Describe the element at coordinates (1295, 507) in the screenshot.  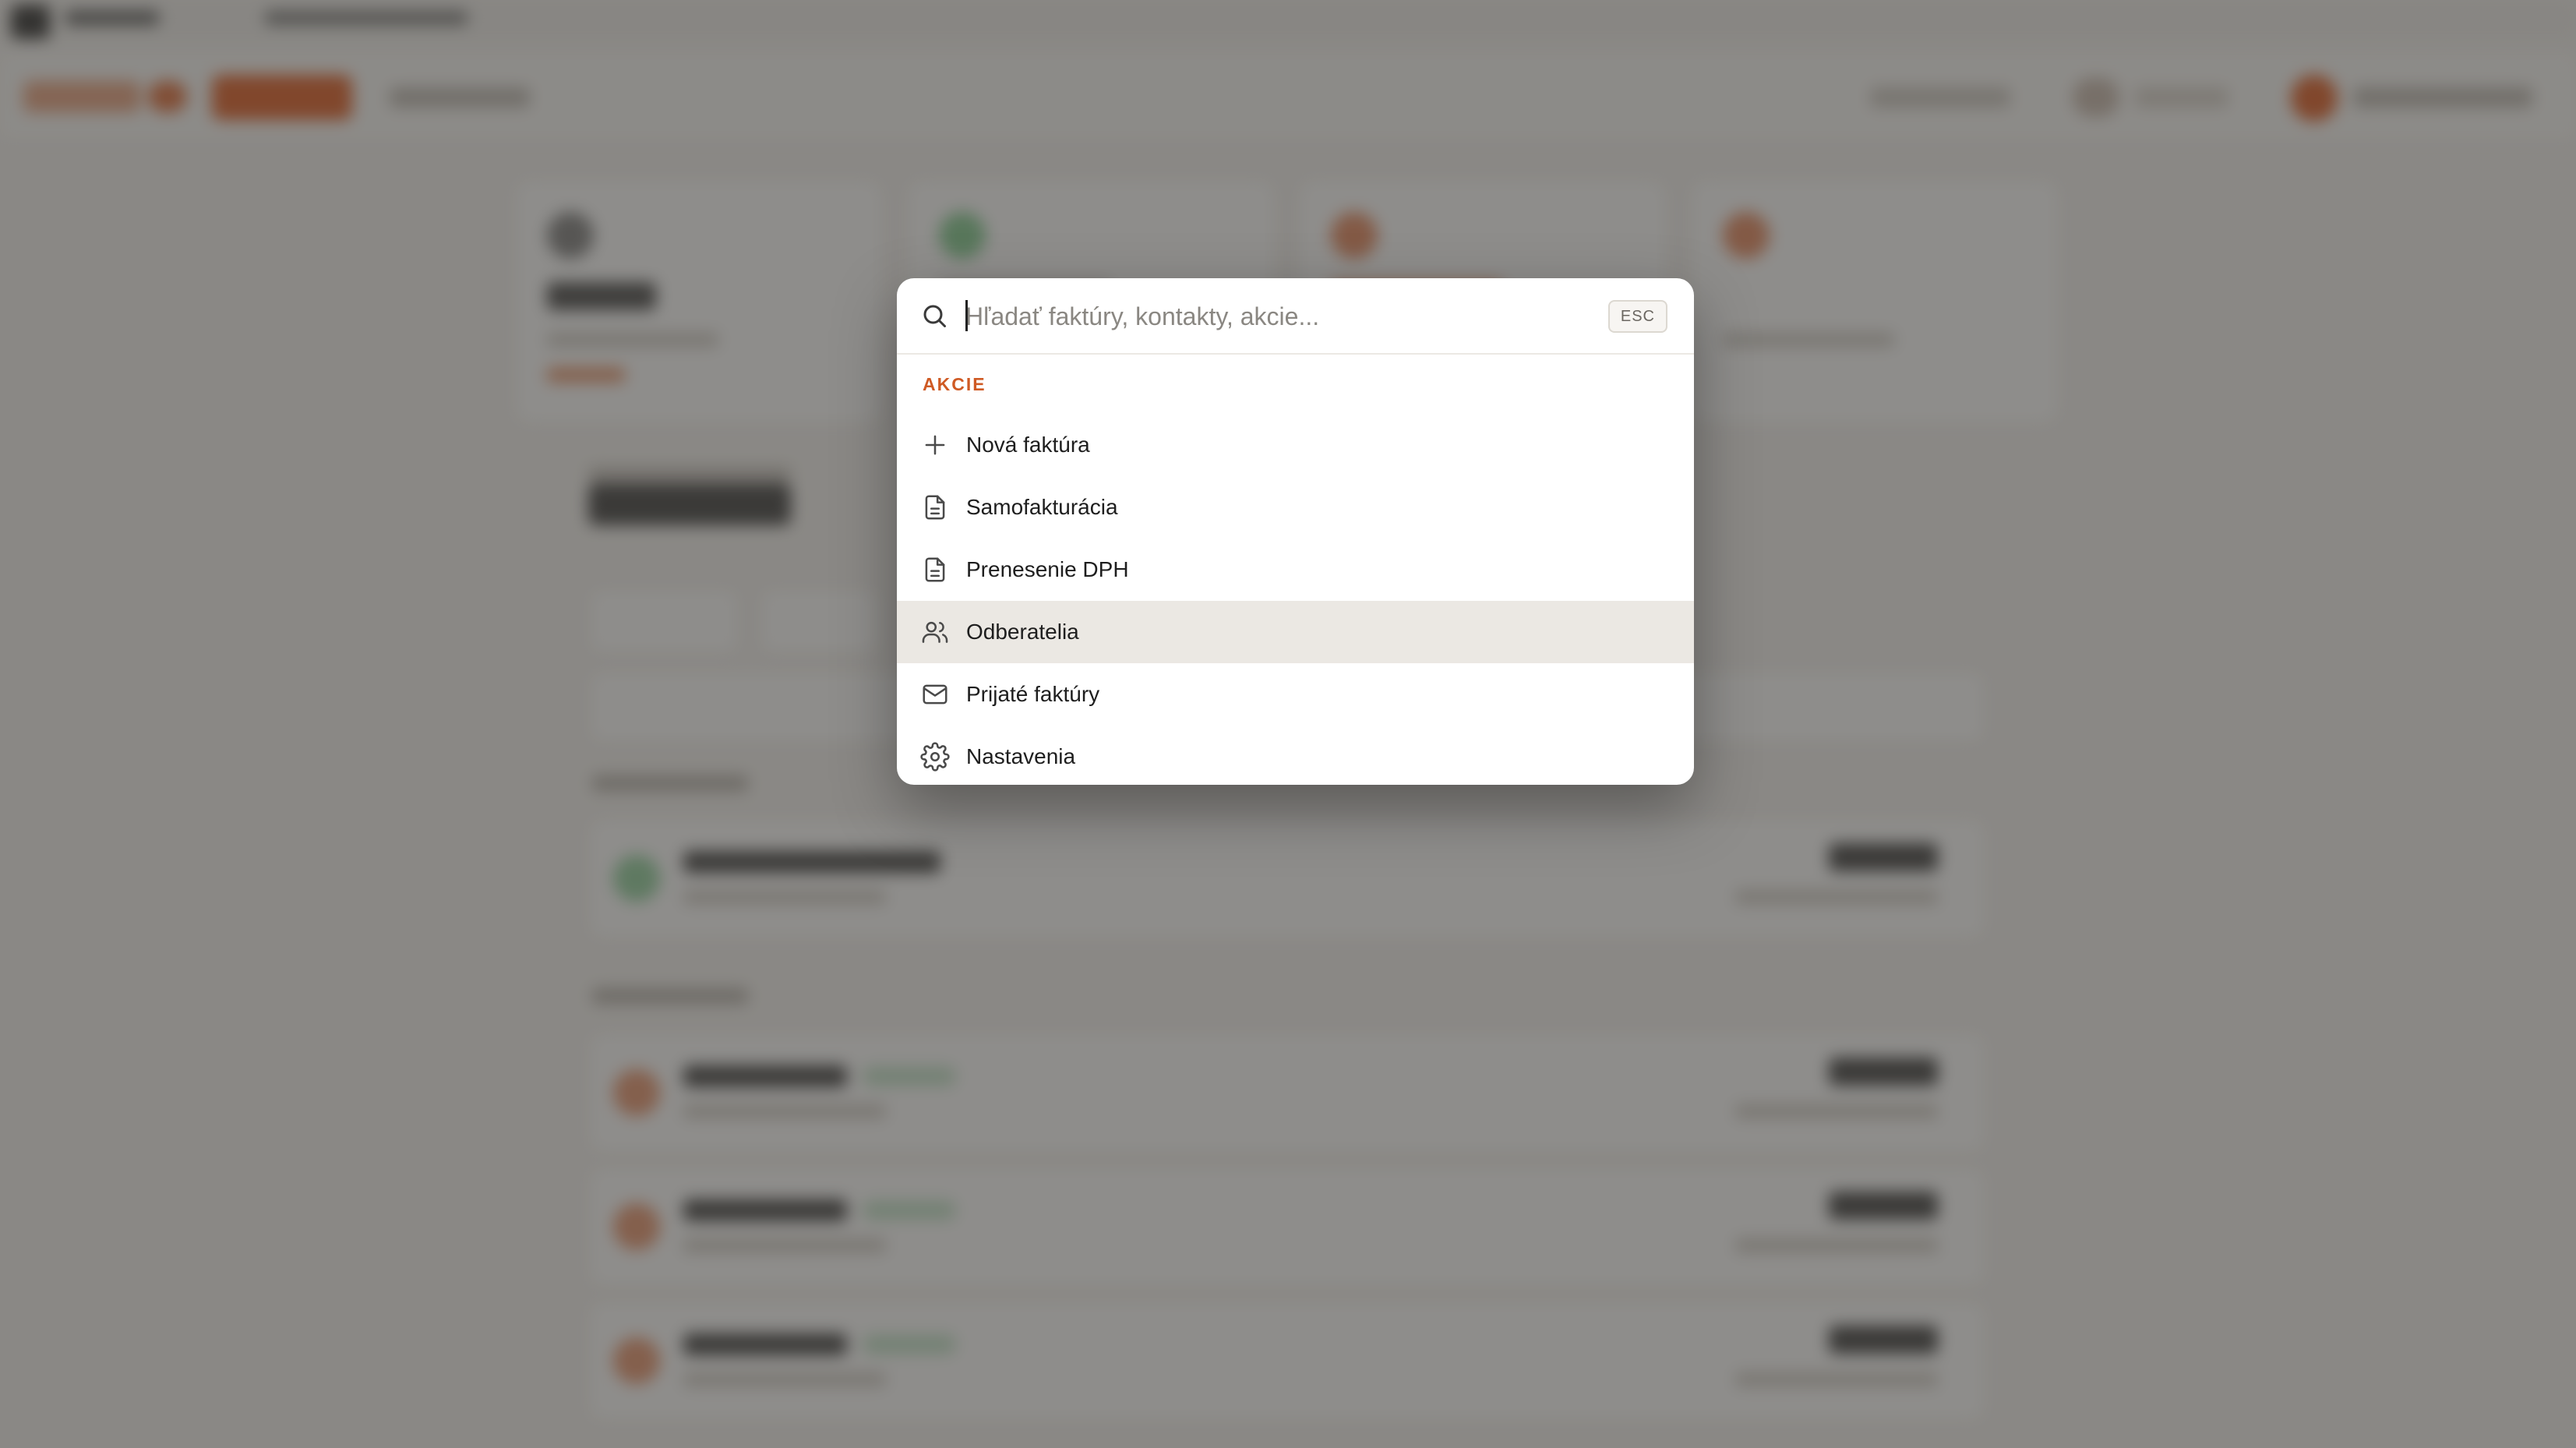
I see `command-self-invoicing: Samofakturácia` at that location.